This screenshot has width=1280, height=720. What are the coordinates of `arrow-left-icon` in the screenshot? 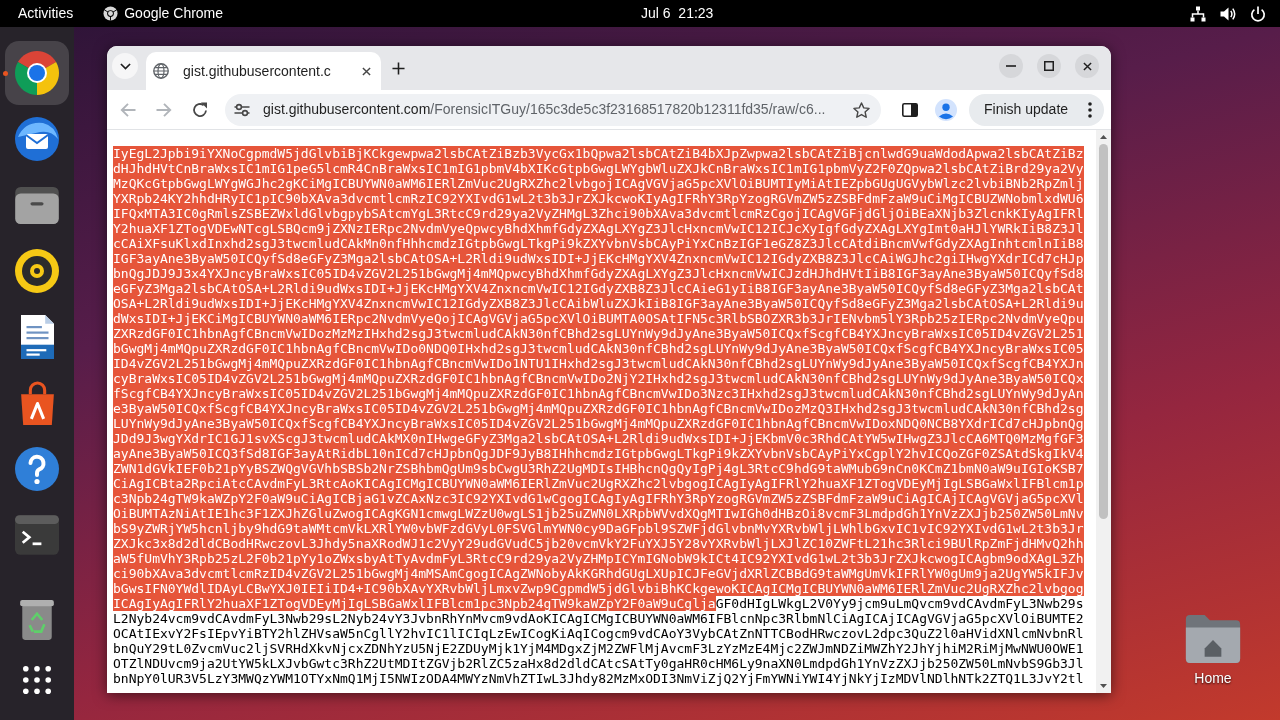 It's located at (128, 109).